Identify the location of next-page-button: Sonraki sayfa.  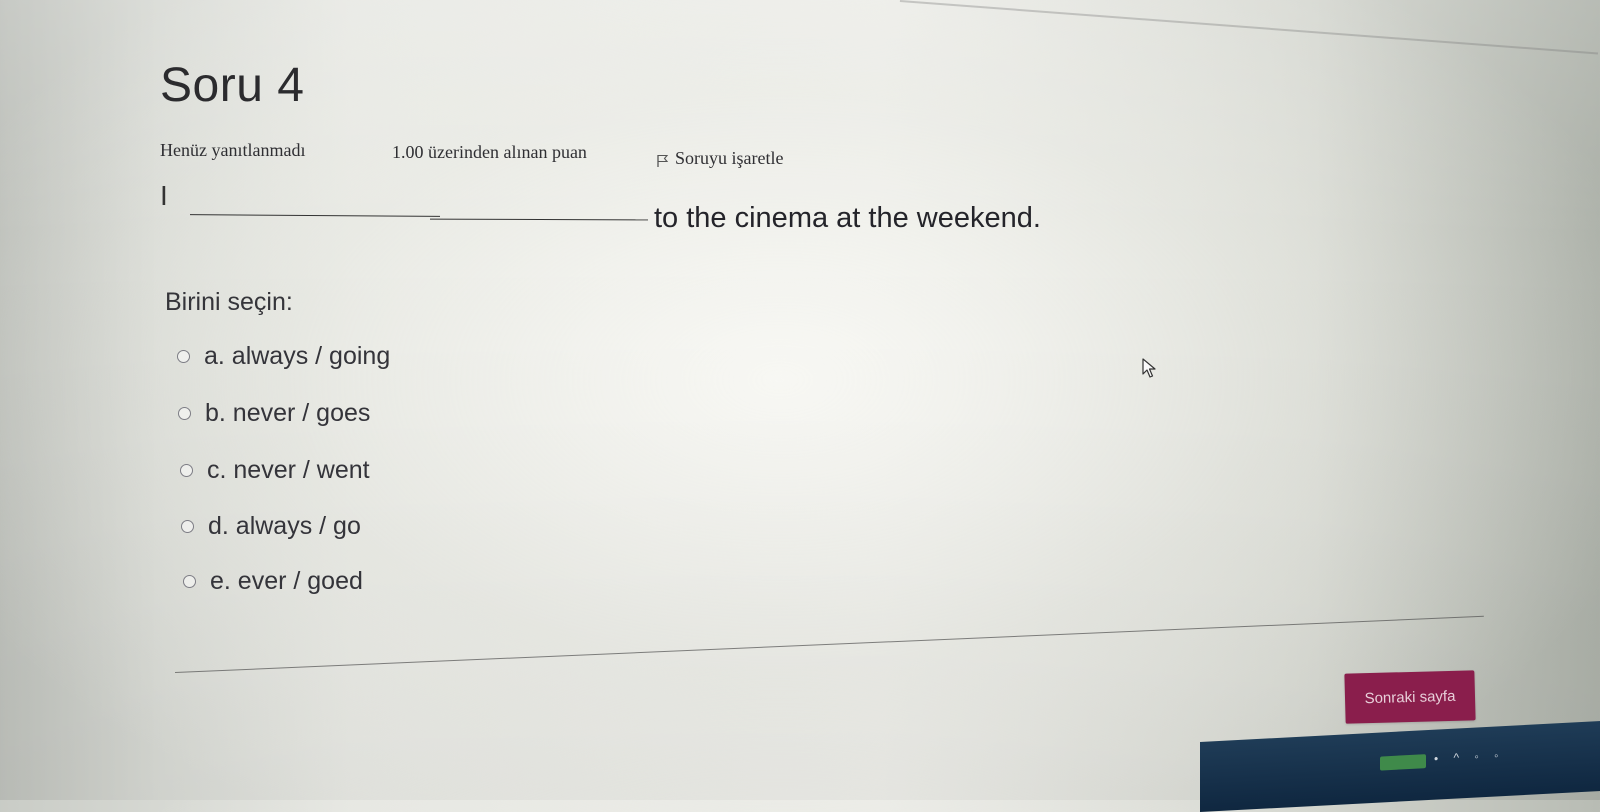
(1410, 697).